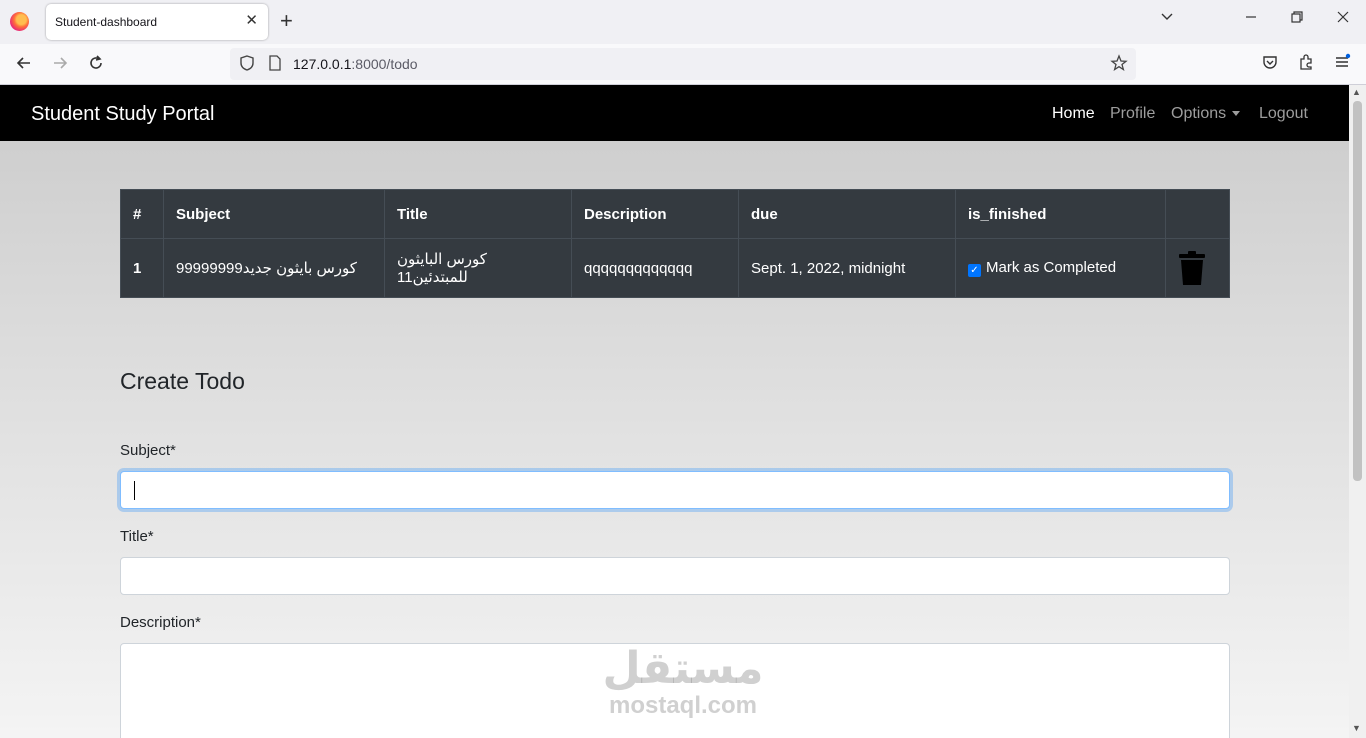  Describe the element at coordinates (160, 622) in the screenshot. I see `description-label: Description*` at that location.